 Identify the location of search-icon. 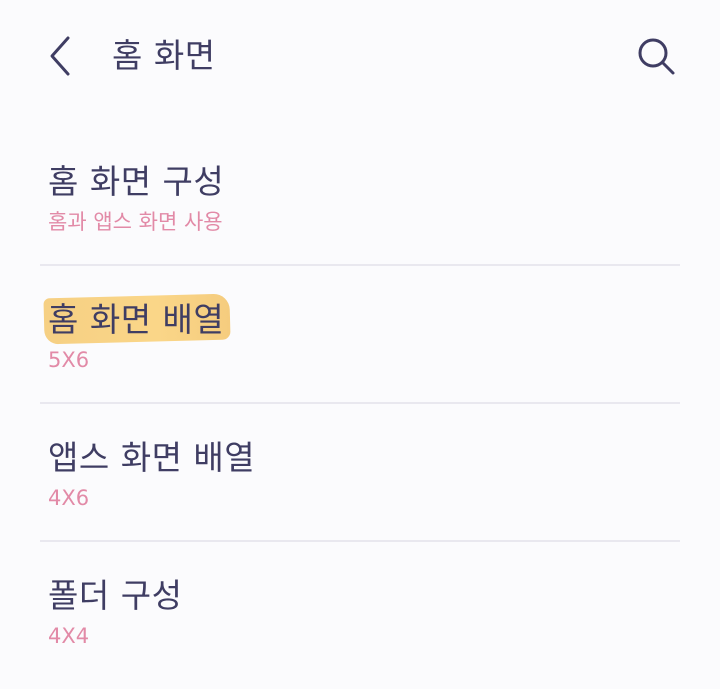
(656, 61).